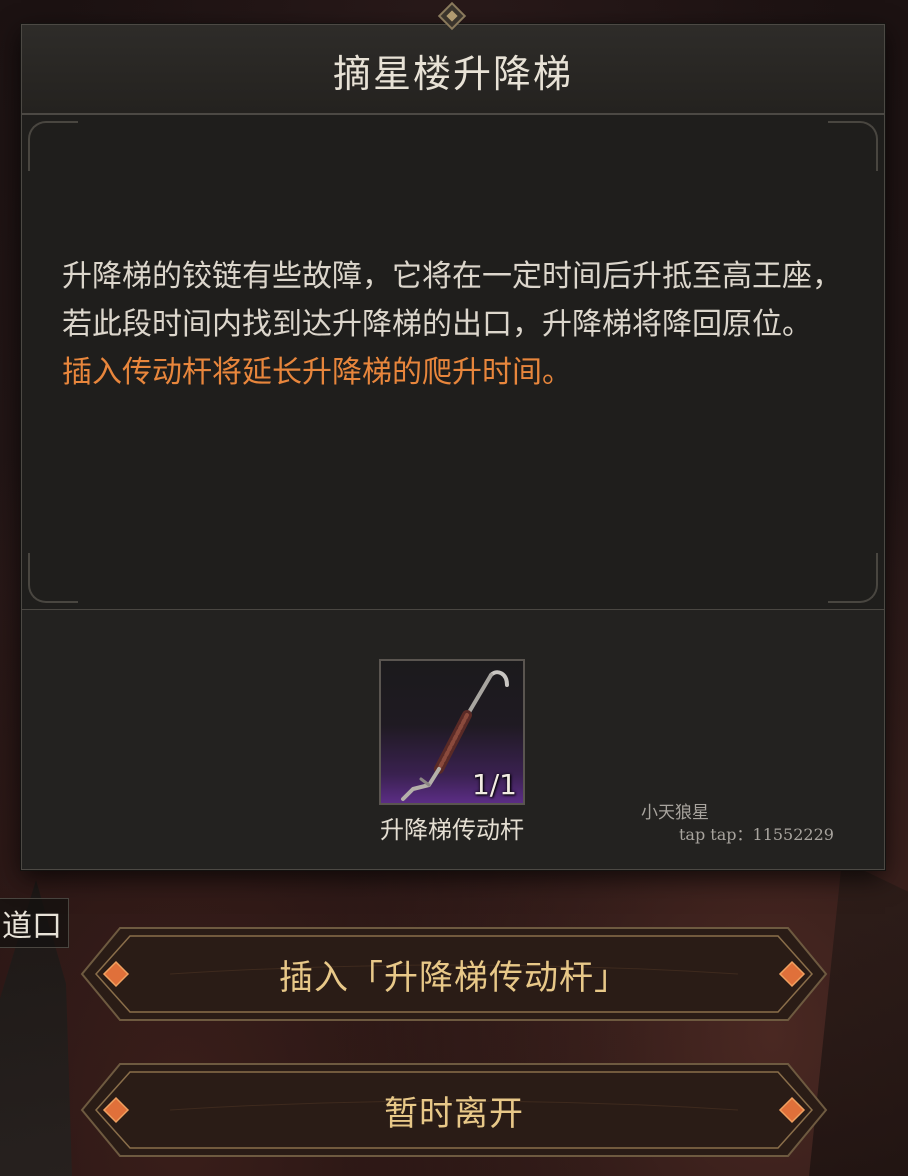  What do you see at coordinates (675, 813) in the screenshot?
I see `watermark-name: 小天狼星` at bounding box center [675, 813].